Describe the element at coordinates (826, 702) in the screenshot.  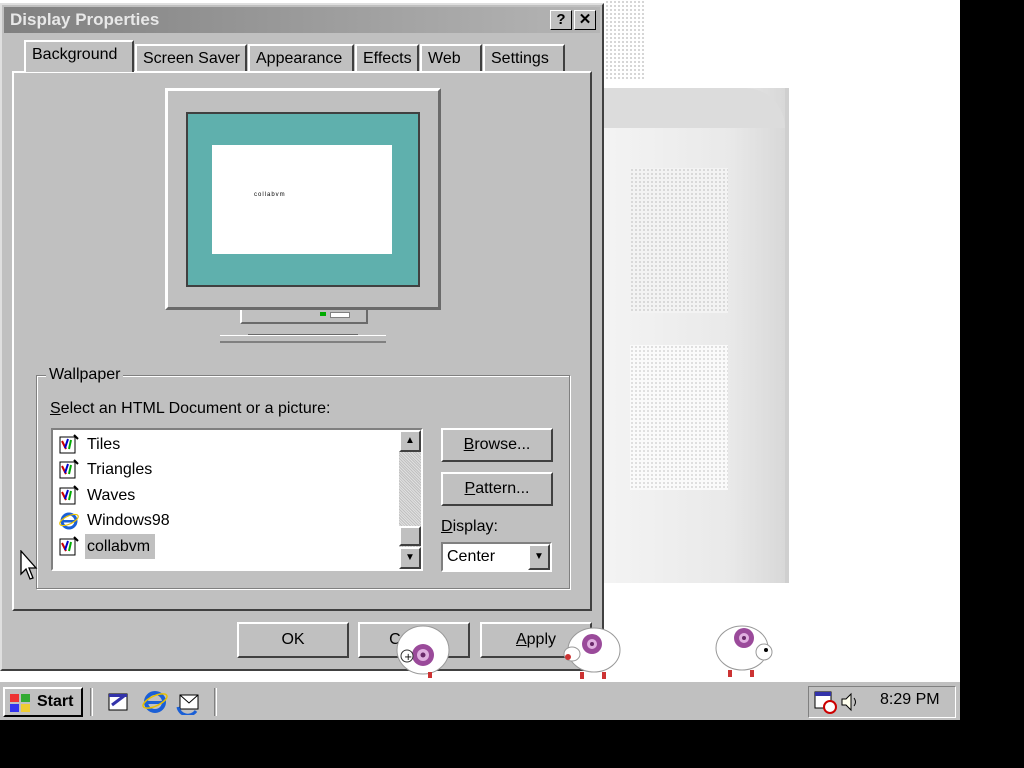
I see `scheduler-icon` at that location.